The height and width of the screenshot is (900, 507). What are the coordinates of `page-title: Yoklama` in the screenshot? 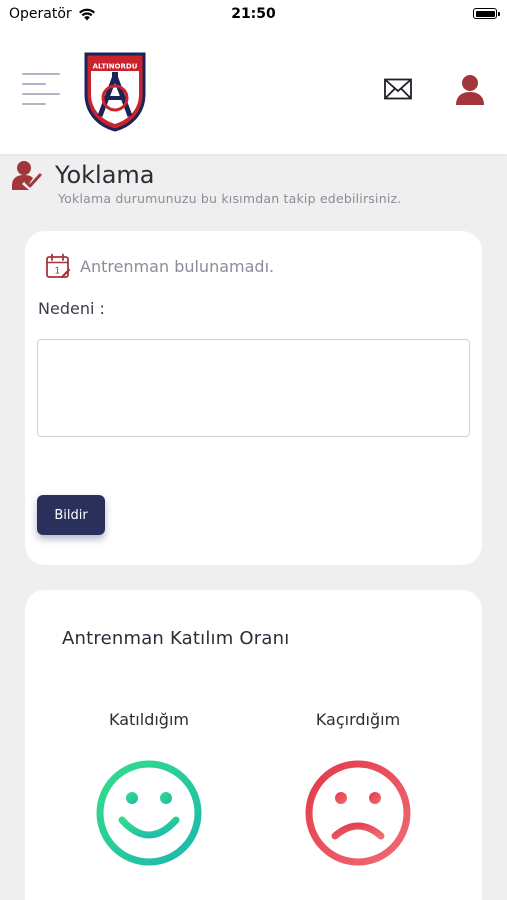 It's located at (105, 175).